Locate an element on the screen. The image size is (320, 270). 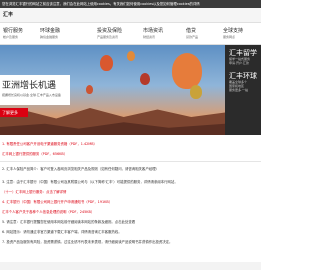
notice-text: 6. 网站提示：请勿通过非官方渠道下载汇丰客户端，详情请咨询汇丰客服热线。 is located at coordinates (62, 232).